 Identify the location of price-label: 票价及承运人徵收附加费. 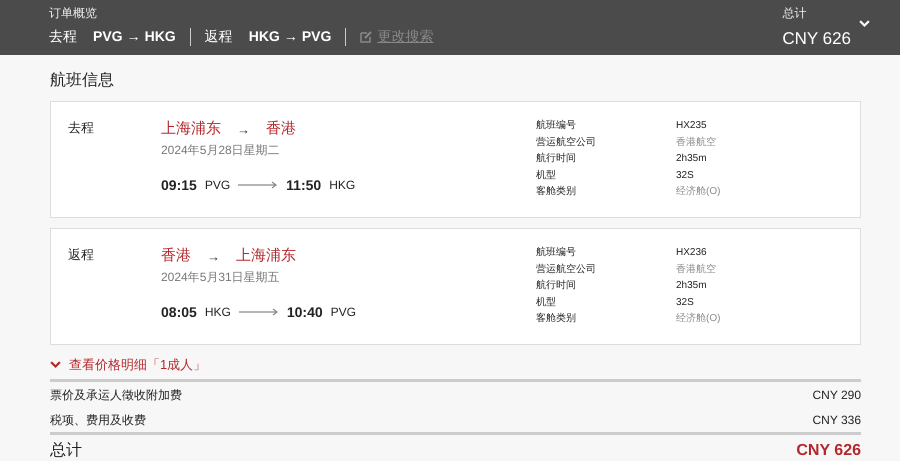
(116, 395).